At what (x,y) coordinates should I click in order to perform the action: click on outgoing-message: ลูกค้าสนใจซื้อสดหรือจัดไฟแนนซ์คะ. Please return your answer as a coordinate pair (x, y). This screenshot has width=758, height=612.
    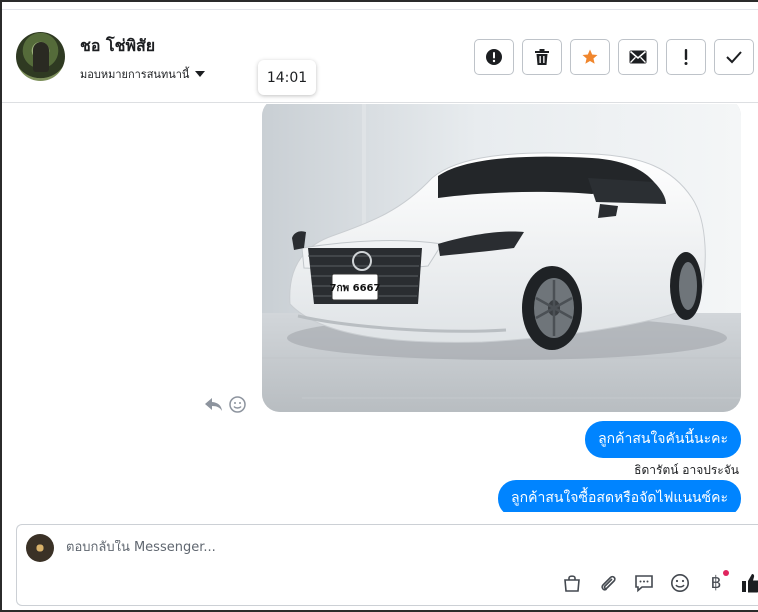
    Looking at the image, I should click on (619, 496).